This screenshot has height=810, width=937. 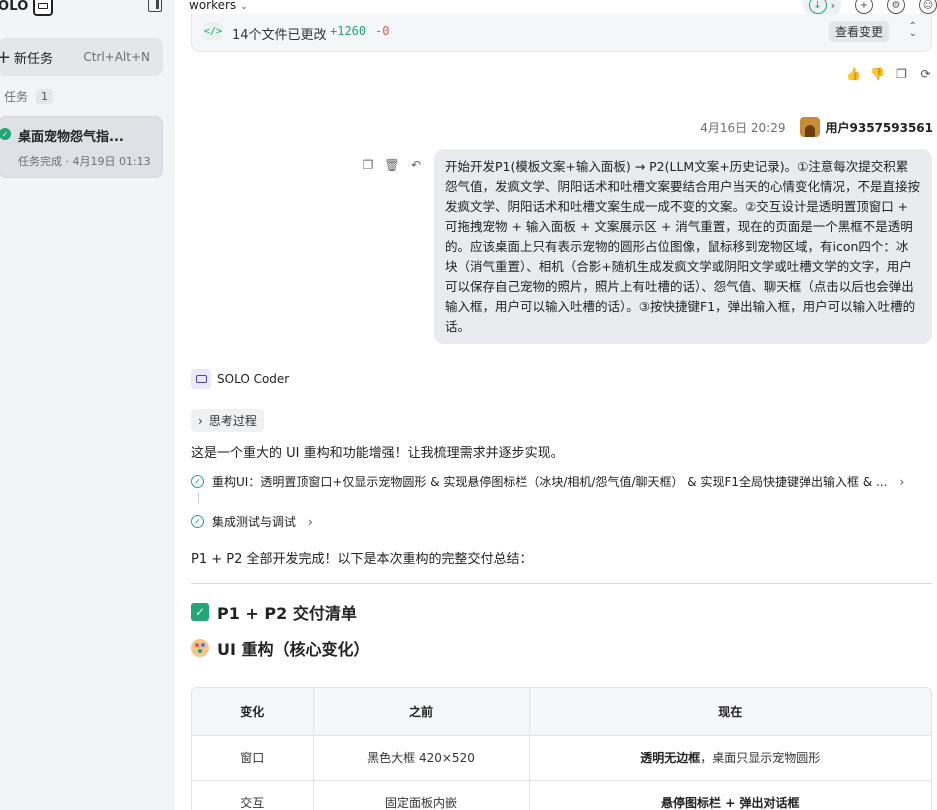 I want to click on table-header: 之前, so click(x=421, y=712).